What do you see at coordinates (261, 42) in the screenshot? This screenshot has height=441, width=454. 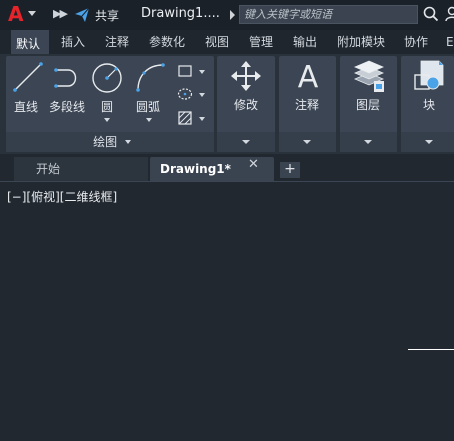 I see `tab-manage: 管理` at bounding box center [261, 42].